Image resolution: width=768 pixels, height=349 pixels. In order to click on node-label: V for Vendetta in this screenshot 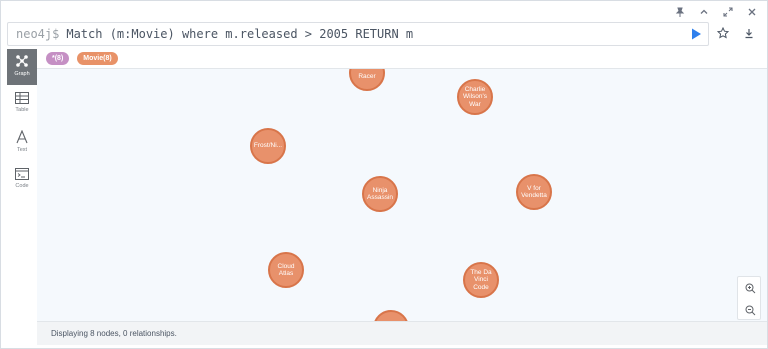, I will do `click(534, 191)`.